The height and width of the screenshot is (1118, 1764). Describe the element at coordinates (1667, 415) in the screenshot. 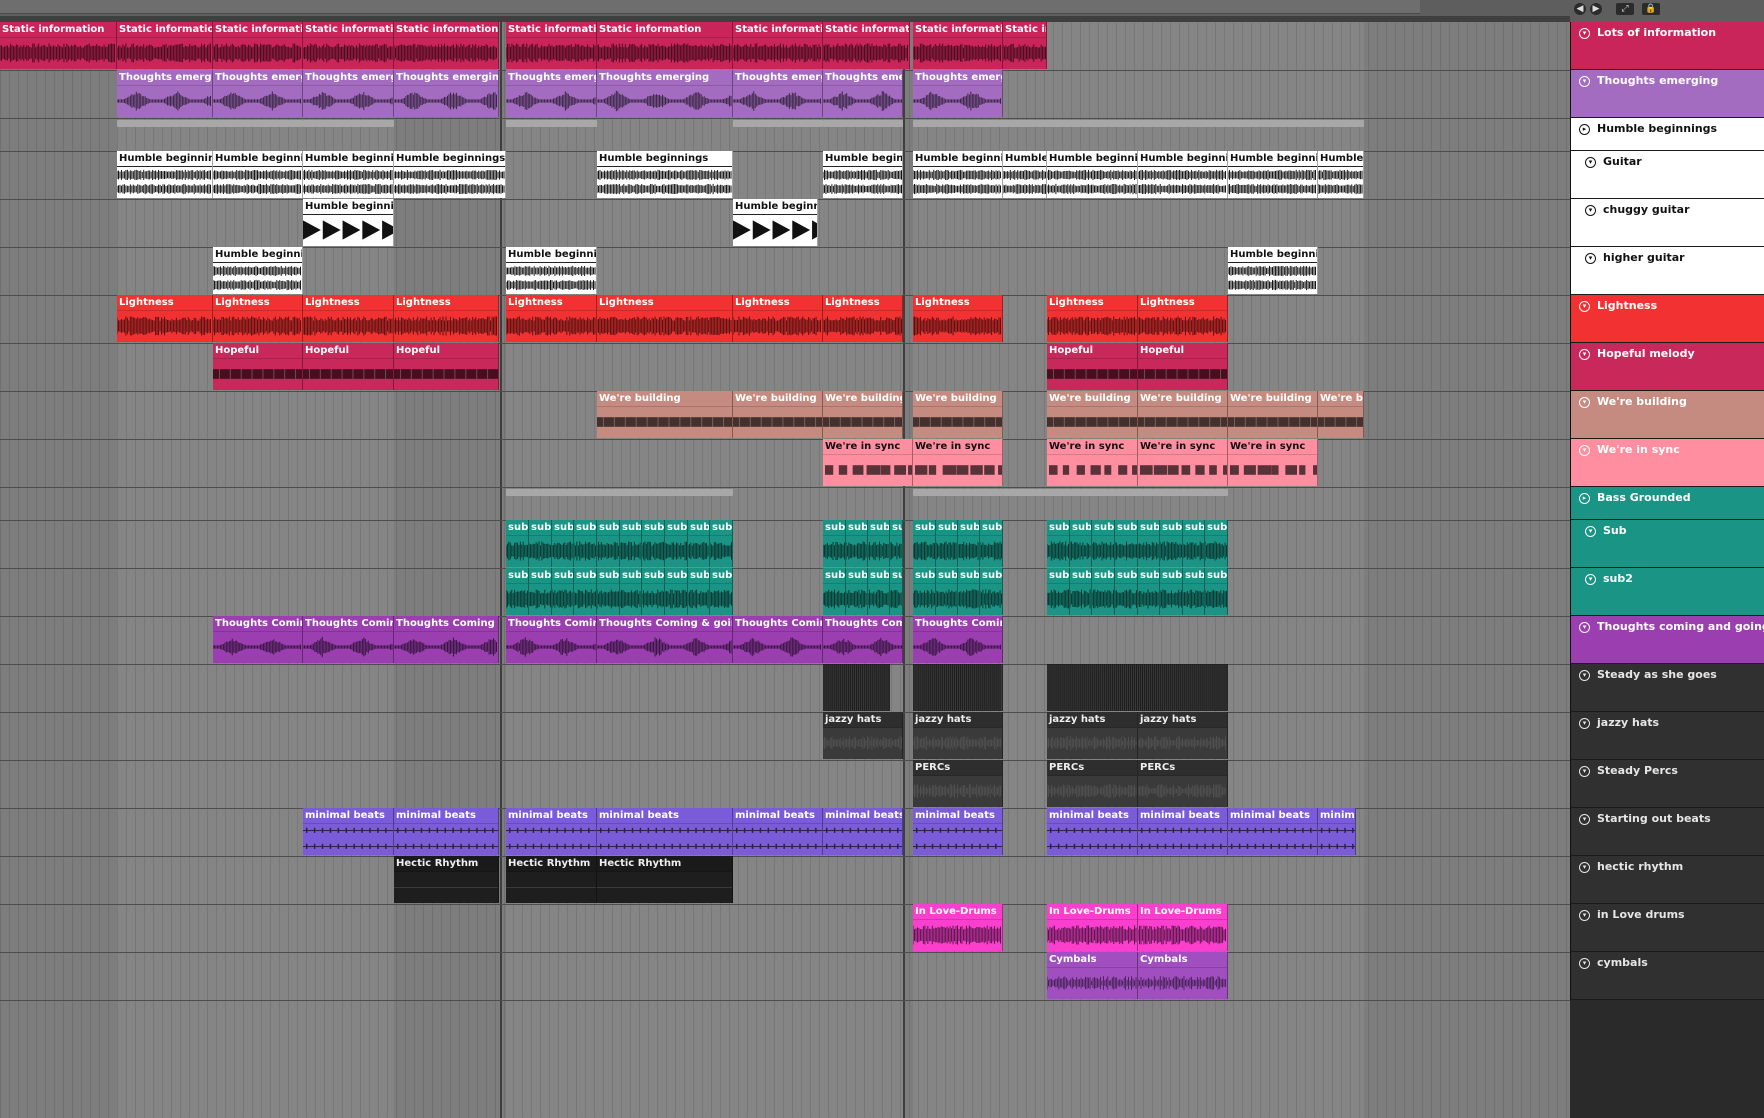

I see `track-header: ▾ We're building` at that location.